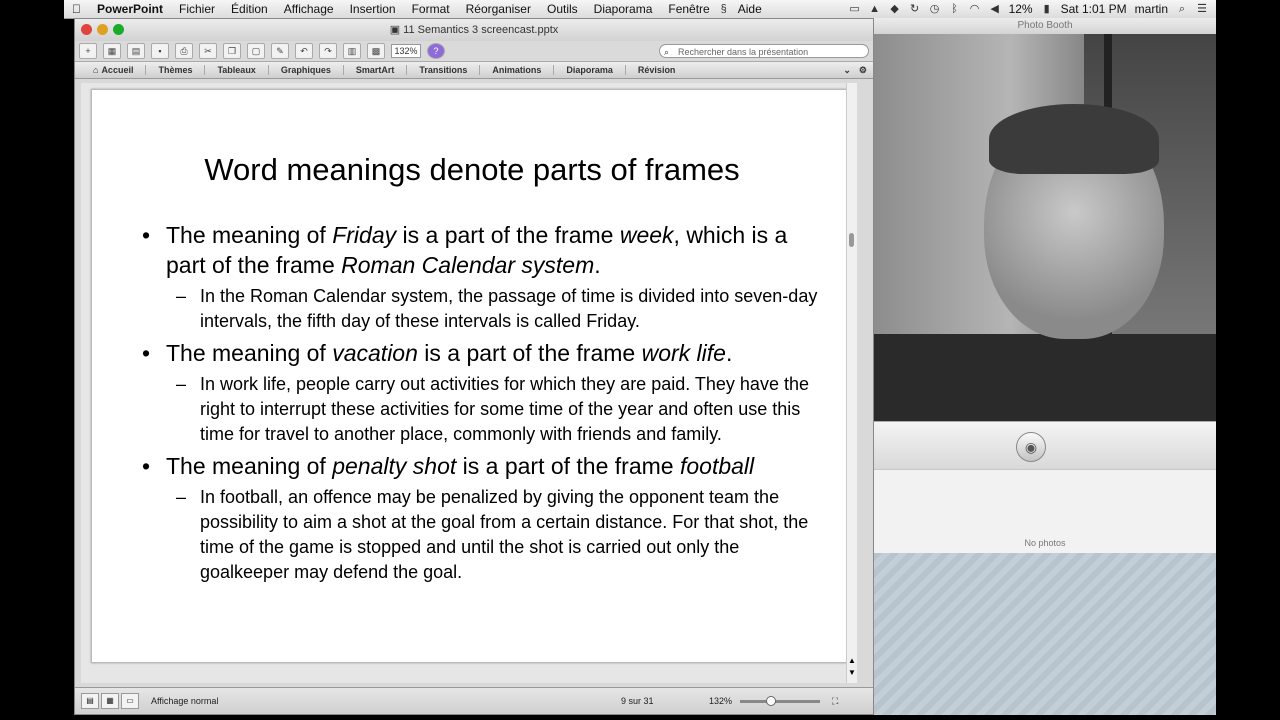  What do you see at coordinates (256, 51) in the screenshot?
I see `paste-icon: ▢` at bounding box center [256, 51].